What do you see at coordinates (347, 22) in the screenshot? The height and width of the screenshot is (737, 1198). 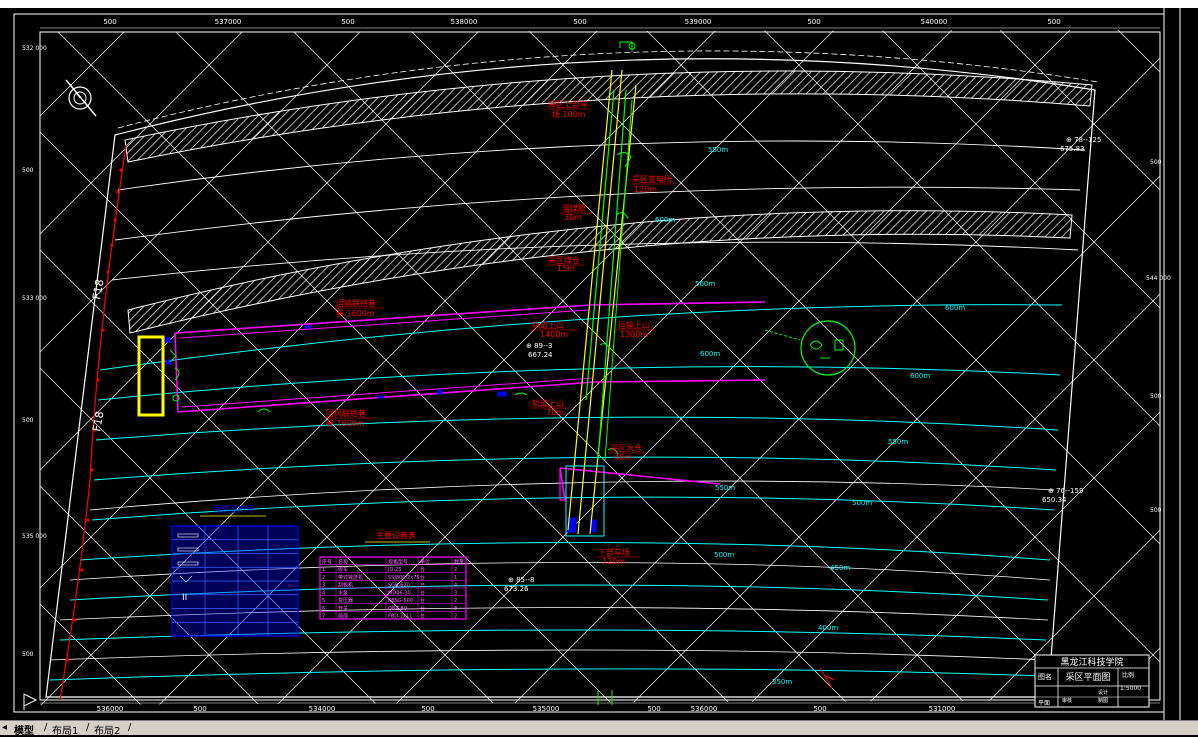 I see `top-ruler-2: 500` at bounding box center [347, 22].